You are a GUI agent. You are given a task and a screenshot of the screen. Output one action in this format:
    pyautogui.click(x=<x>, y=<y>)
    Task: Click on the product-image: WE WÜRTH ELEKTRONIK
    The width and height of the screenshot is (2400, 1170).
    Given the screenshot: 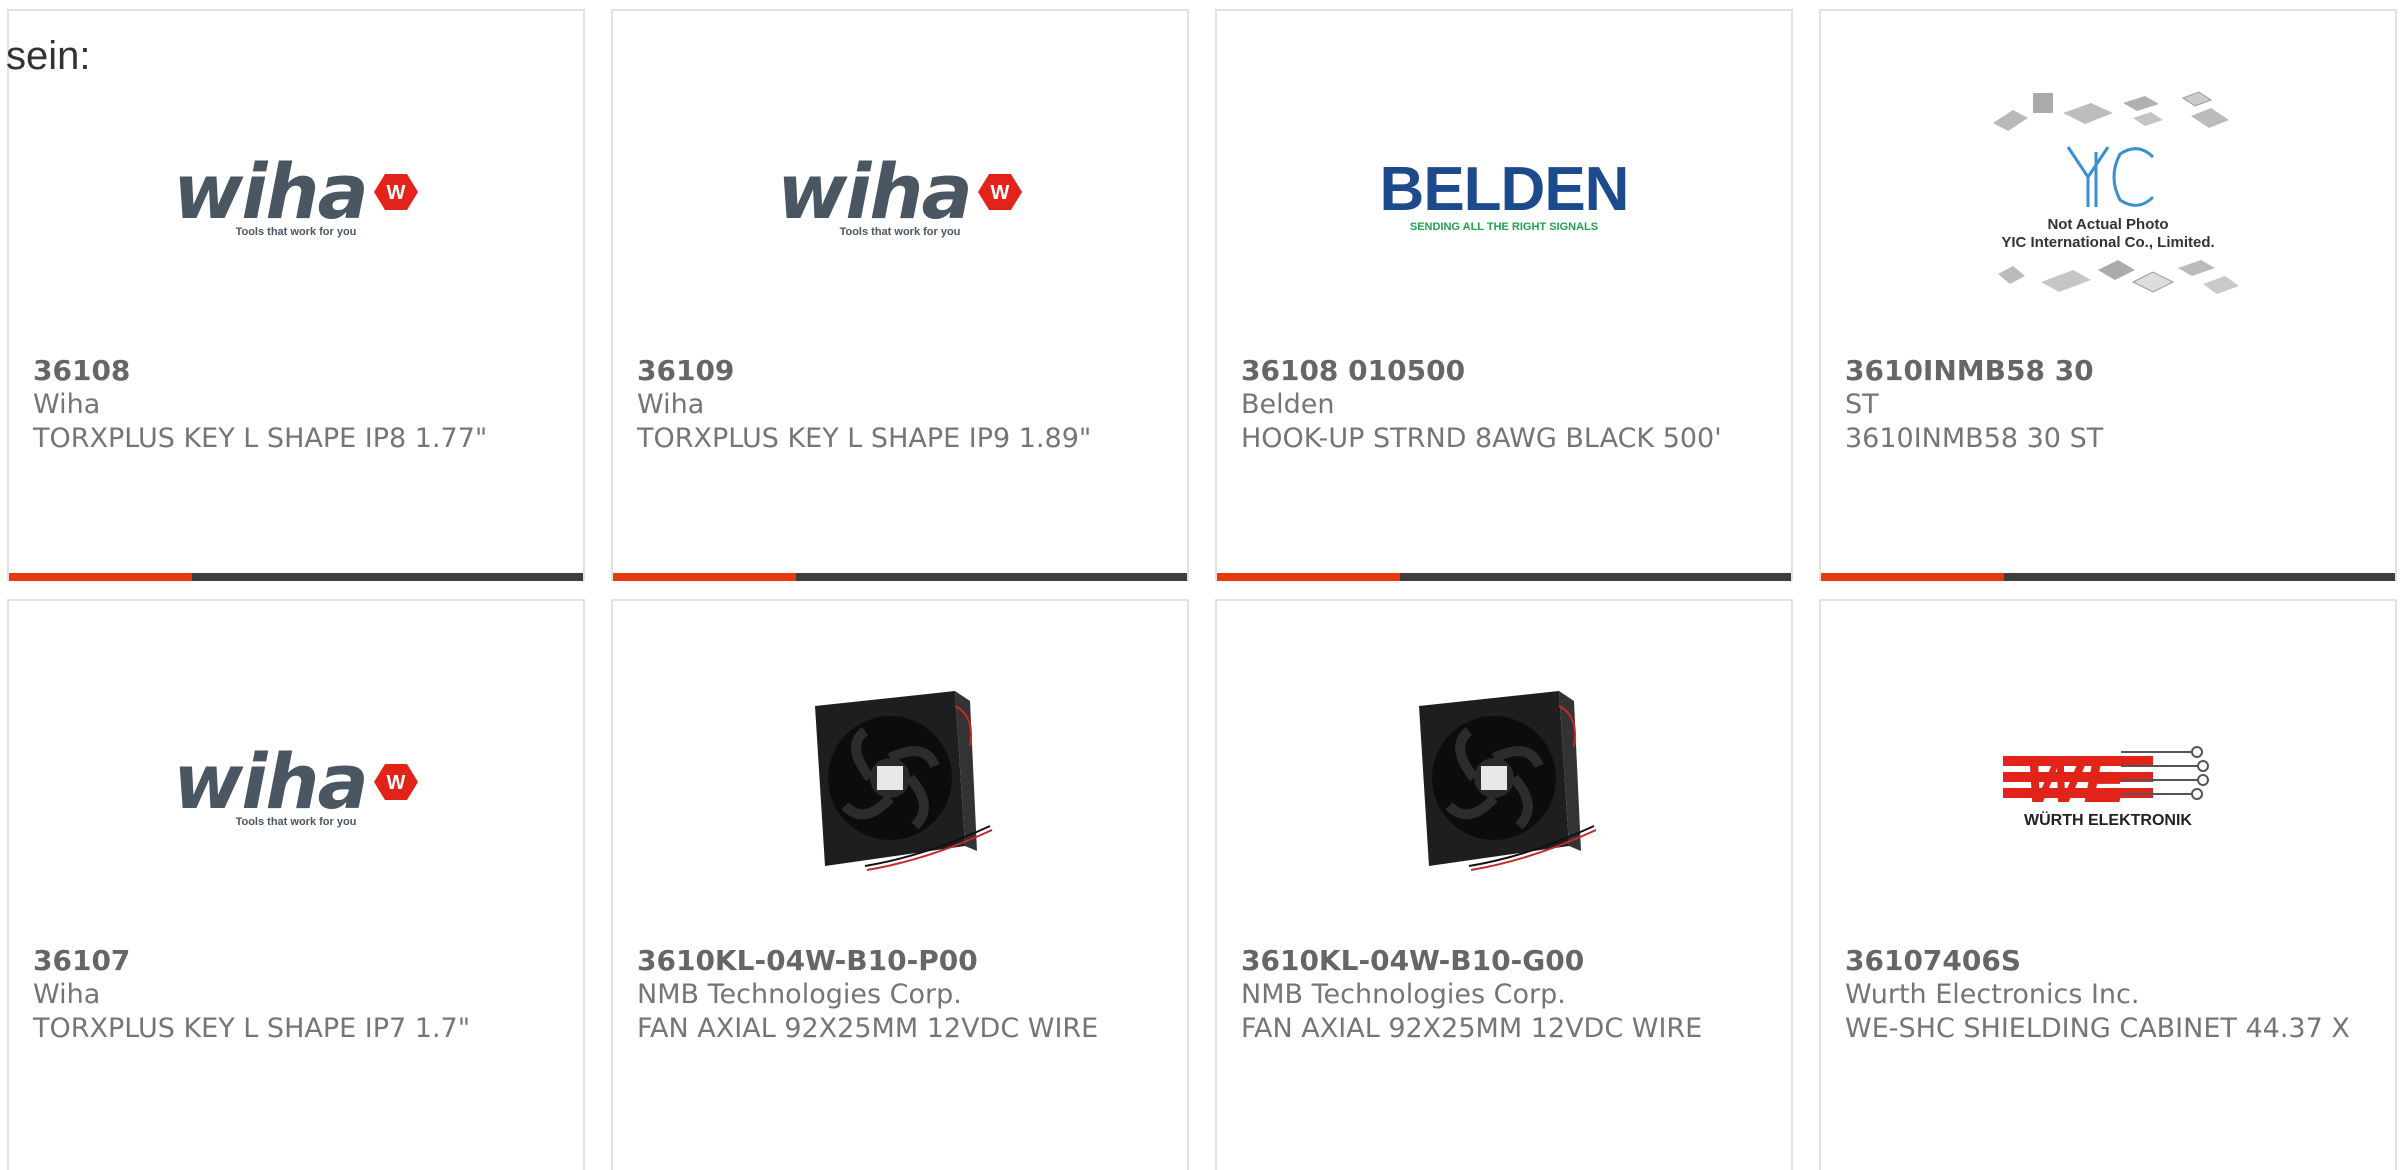 What is the action you would take?
    pyautogui.click(x=2108, y=786)
    